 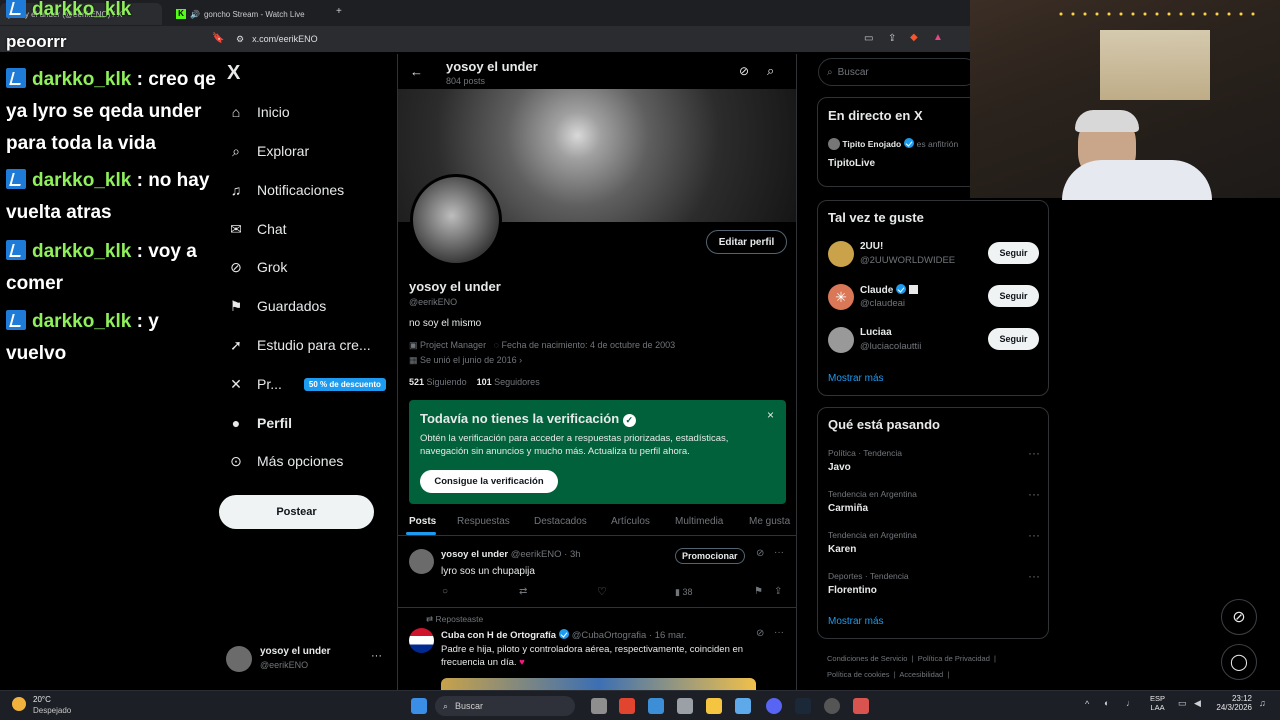 I want to click on footer-link: Condiciones de Servicio, so click(x=867, y=658).